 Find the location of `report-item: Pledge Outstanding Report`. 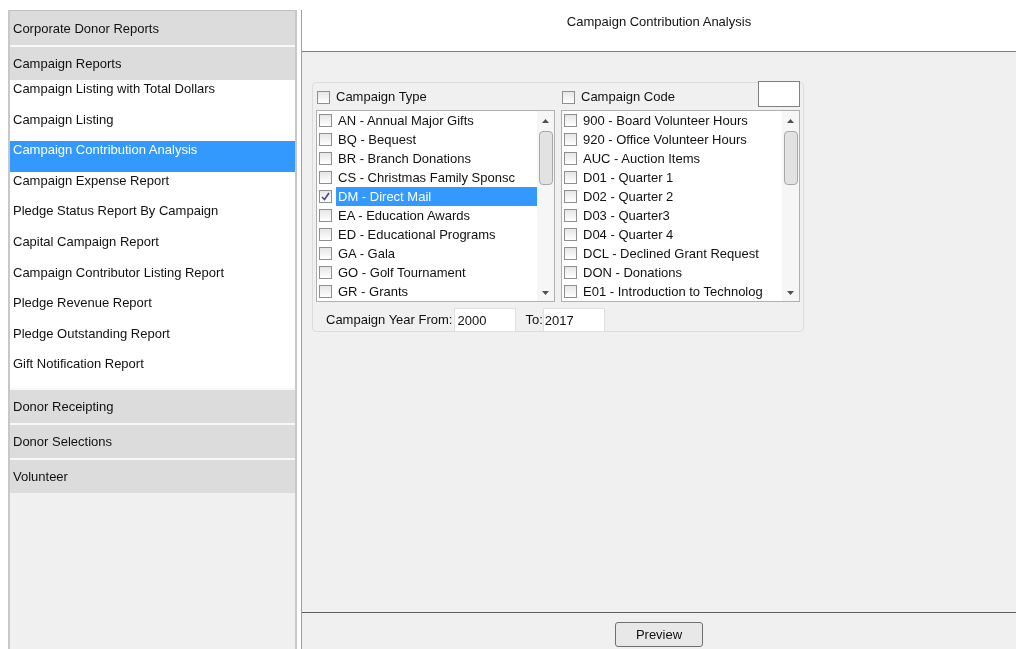

report-item: Pledge Outstanding Report is located at coordinates (152, 340).